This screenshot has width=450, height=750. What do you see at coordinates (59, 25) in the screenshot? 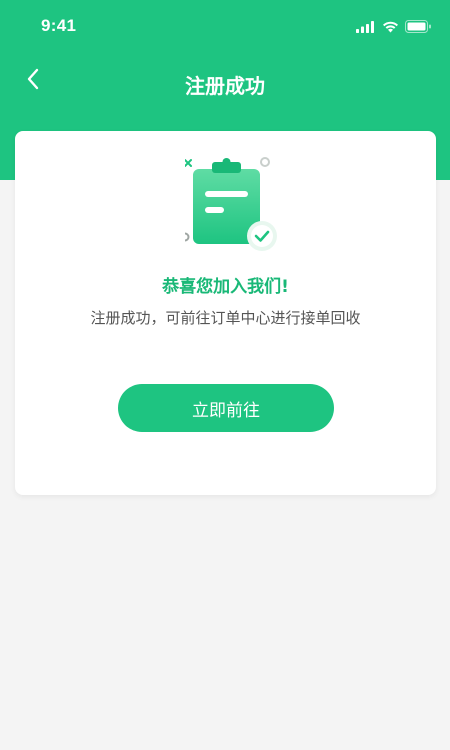
I see `status-time: 9:41` at bounding box center [59, 25].